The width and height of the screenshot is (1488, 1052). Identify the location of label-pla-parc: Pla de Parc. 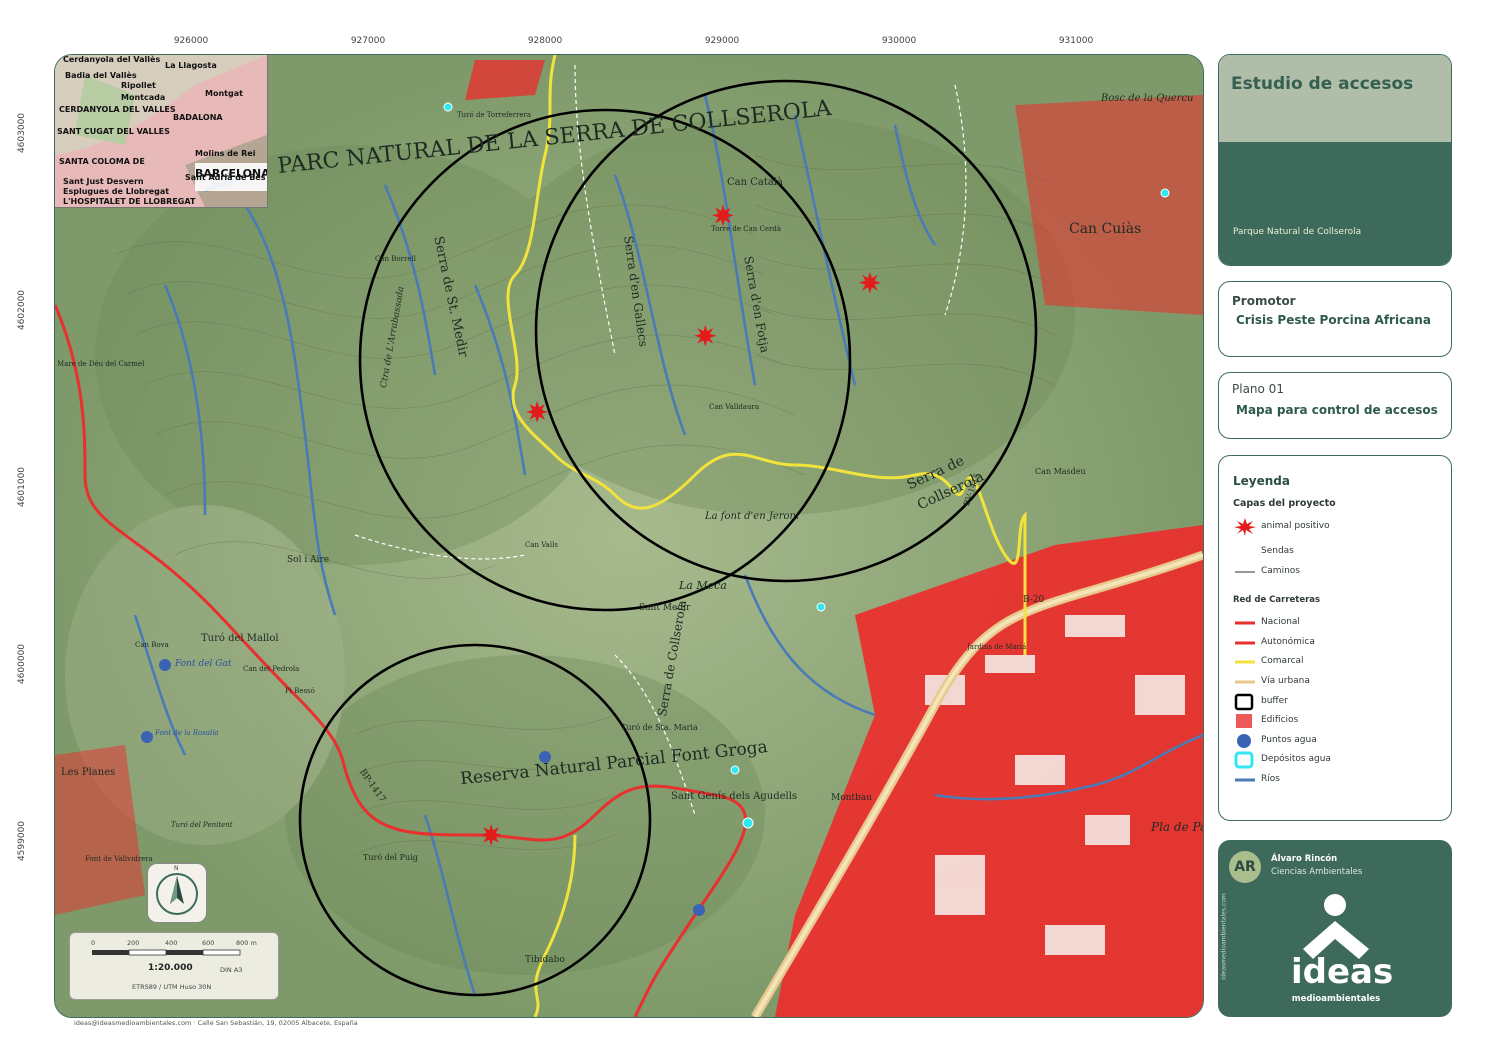
(1177, 827).